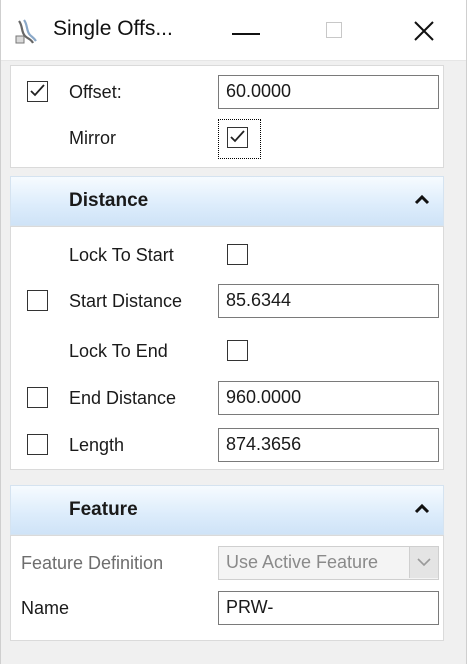 Image resolution: width=467 pixels, height=664 pixels. I want to click on length-checkbox, so click(37, 444).